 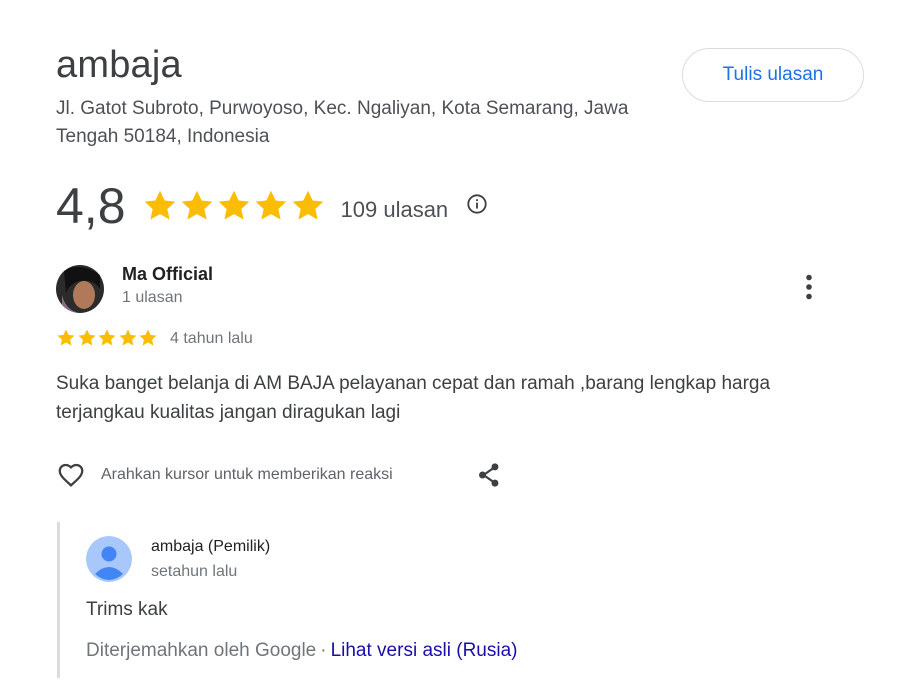 I want to click on owner-name: ambaja (Pemilik), so click(x=211, y=546).